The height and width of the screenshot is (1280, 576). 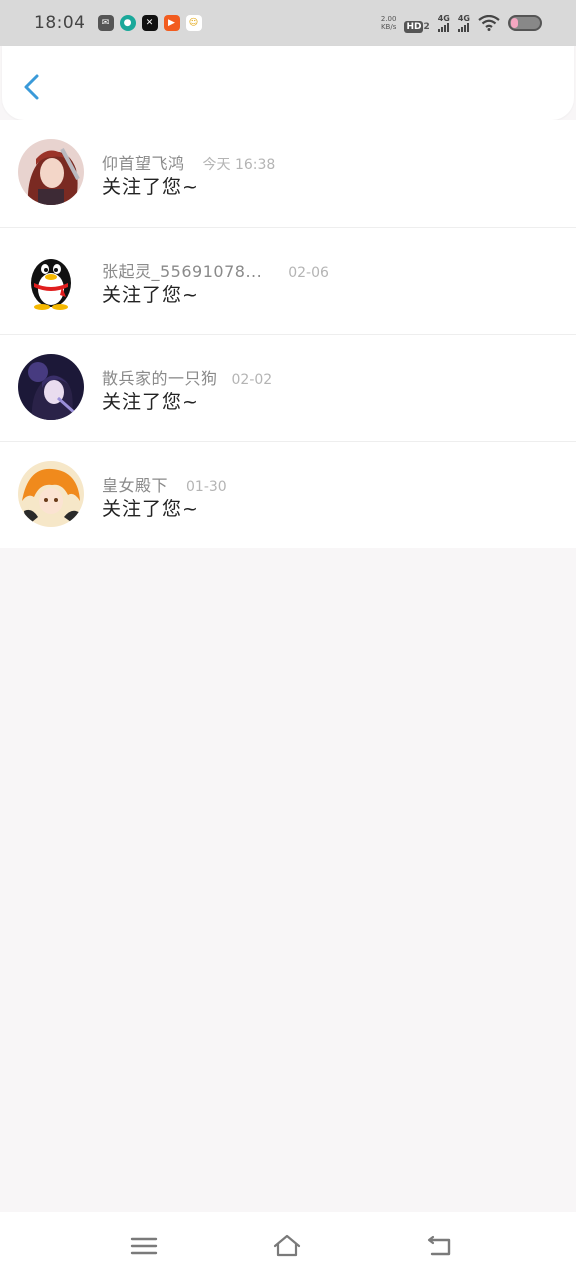 I want to click on hd-icon: HD 2, so click(x=417, y=26).